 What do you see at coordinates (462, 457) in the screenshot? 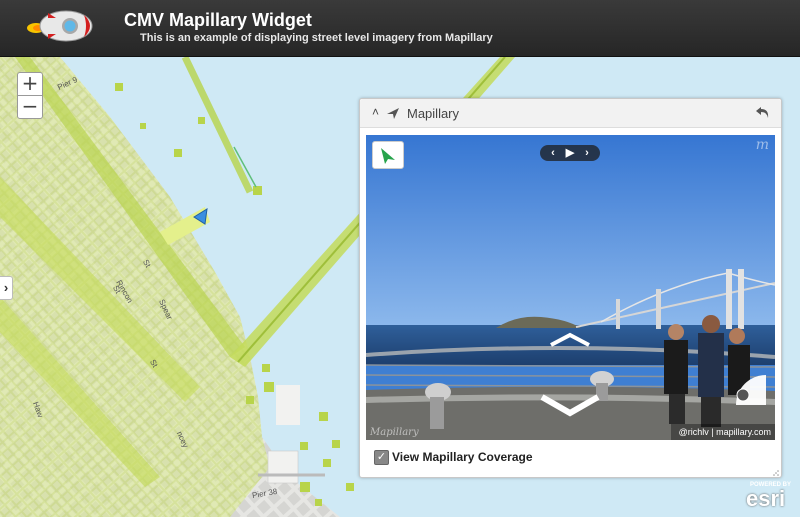
I see `coverage-checkbox-label: View Mapillary Coverage` at bounding box center [462, 457].